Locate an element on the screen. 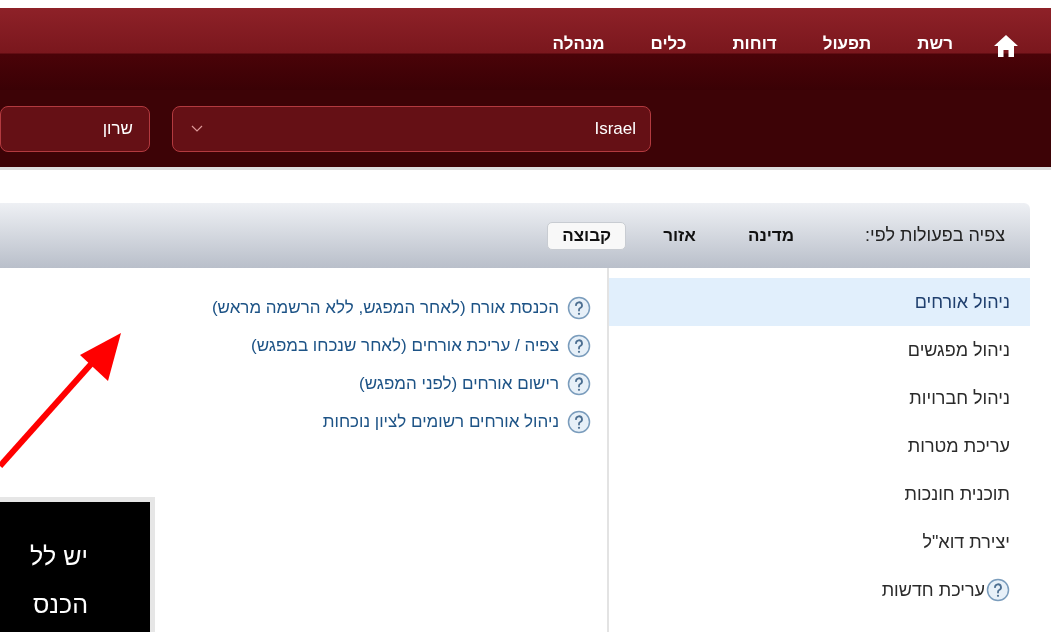 The image size is (1051, 632). action-link: ניהול אורחים רשומים לציון נוכחות is located at coordinates (440, 422).